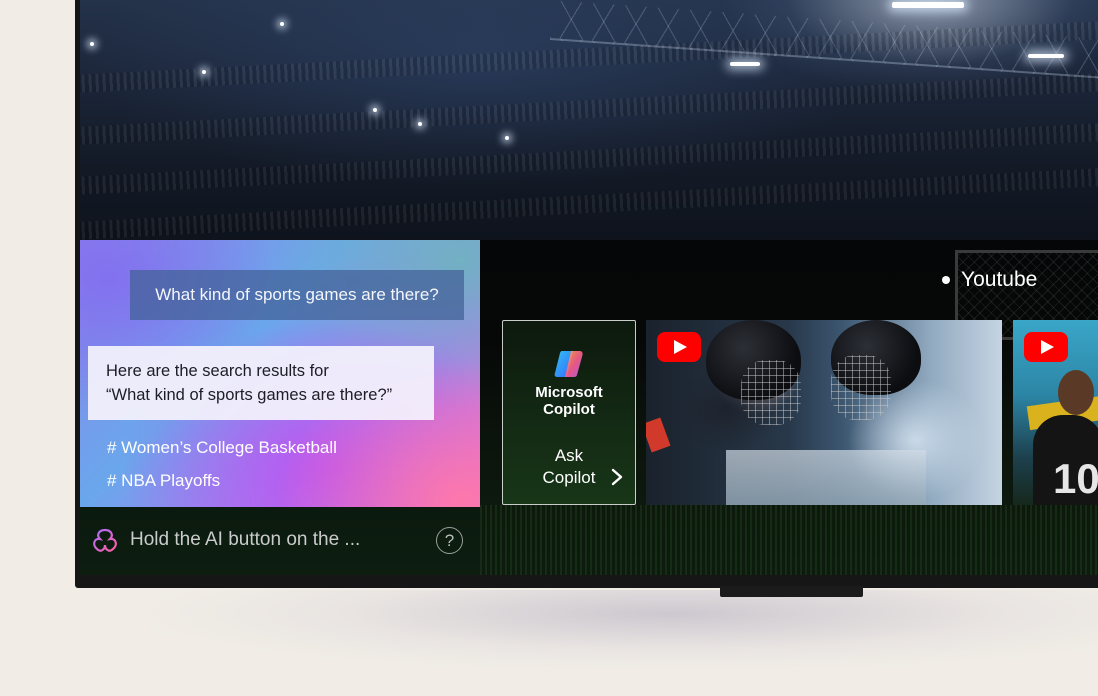 The height and width of the screenshot is (696, 1098). I want to click on youtube-section-label: Youtube, so click(999, 279).